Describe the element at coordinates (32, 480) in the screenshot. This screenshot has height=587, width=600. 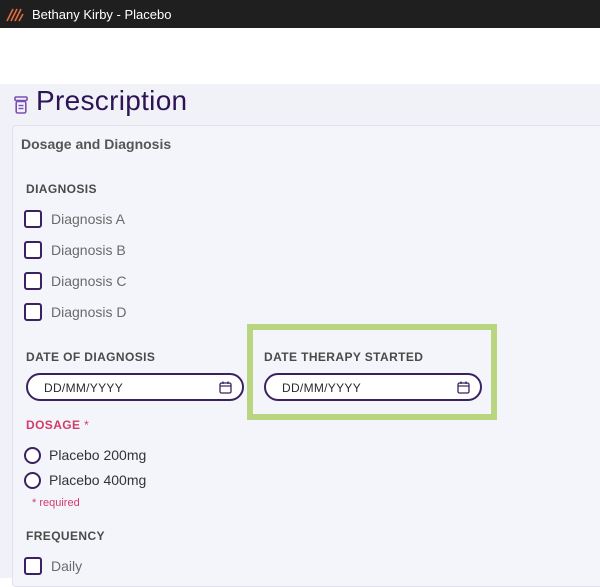
I see `dosage-400mg-radio` at that location.